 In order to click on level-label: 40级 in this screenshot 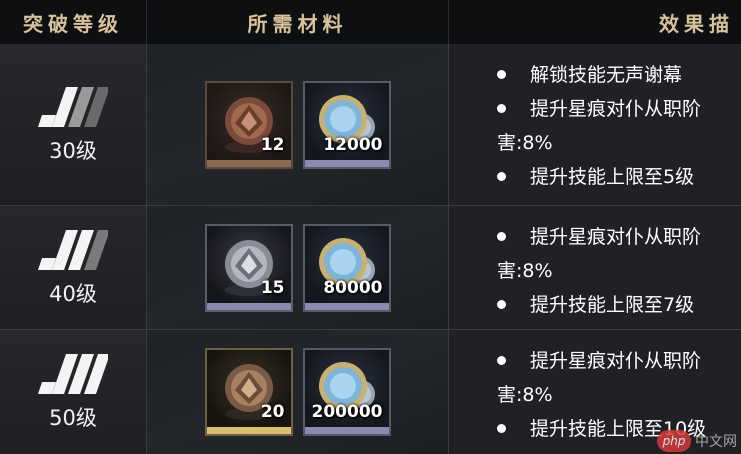, I will do `click(73, 293)`.